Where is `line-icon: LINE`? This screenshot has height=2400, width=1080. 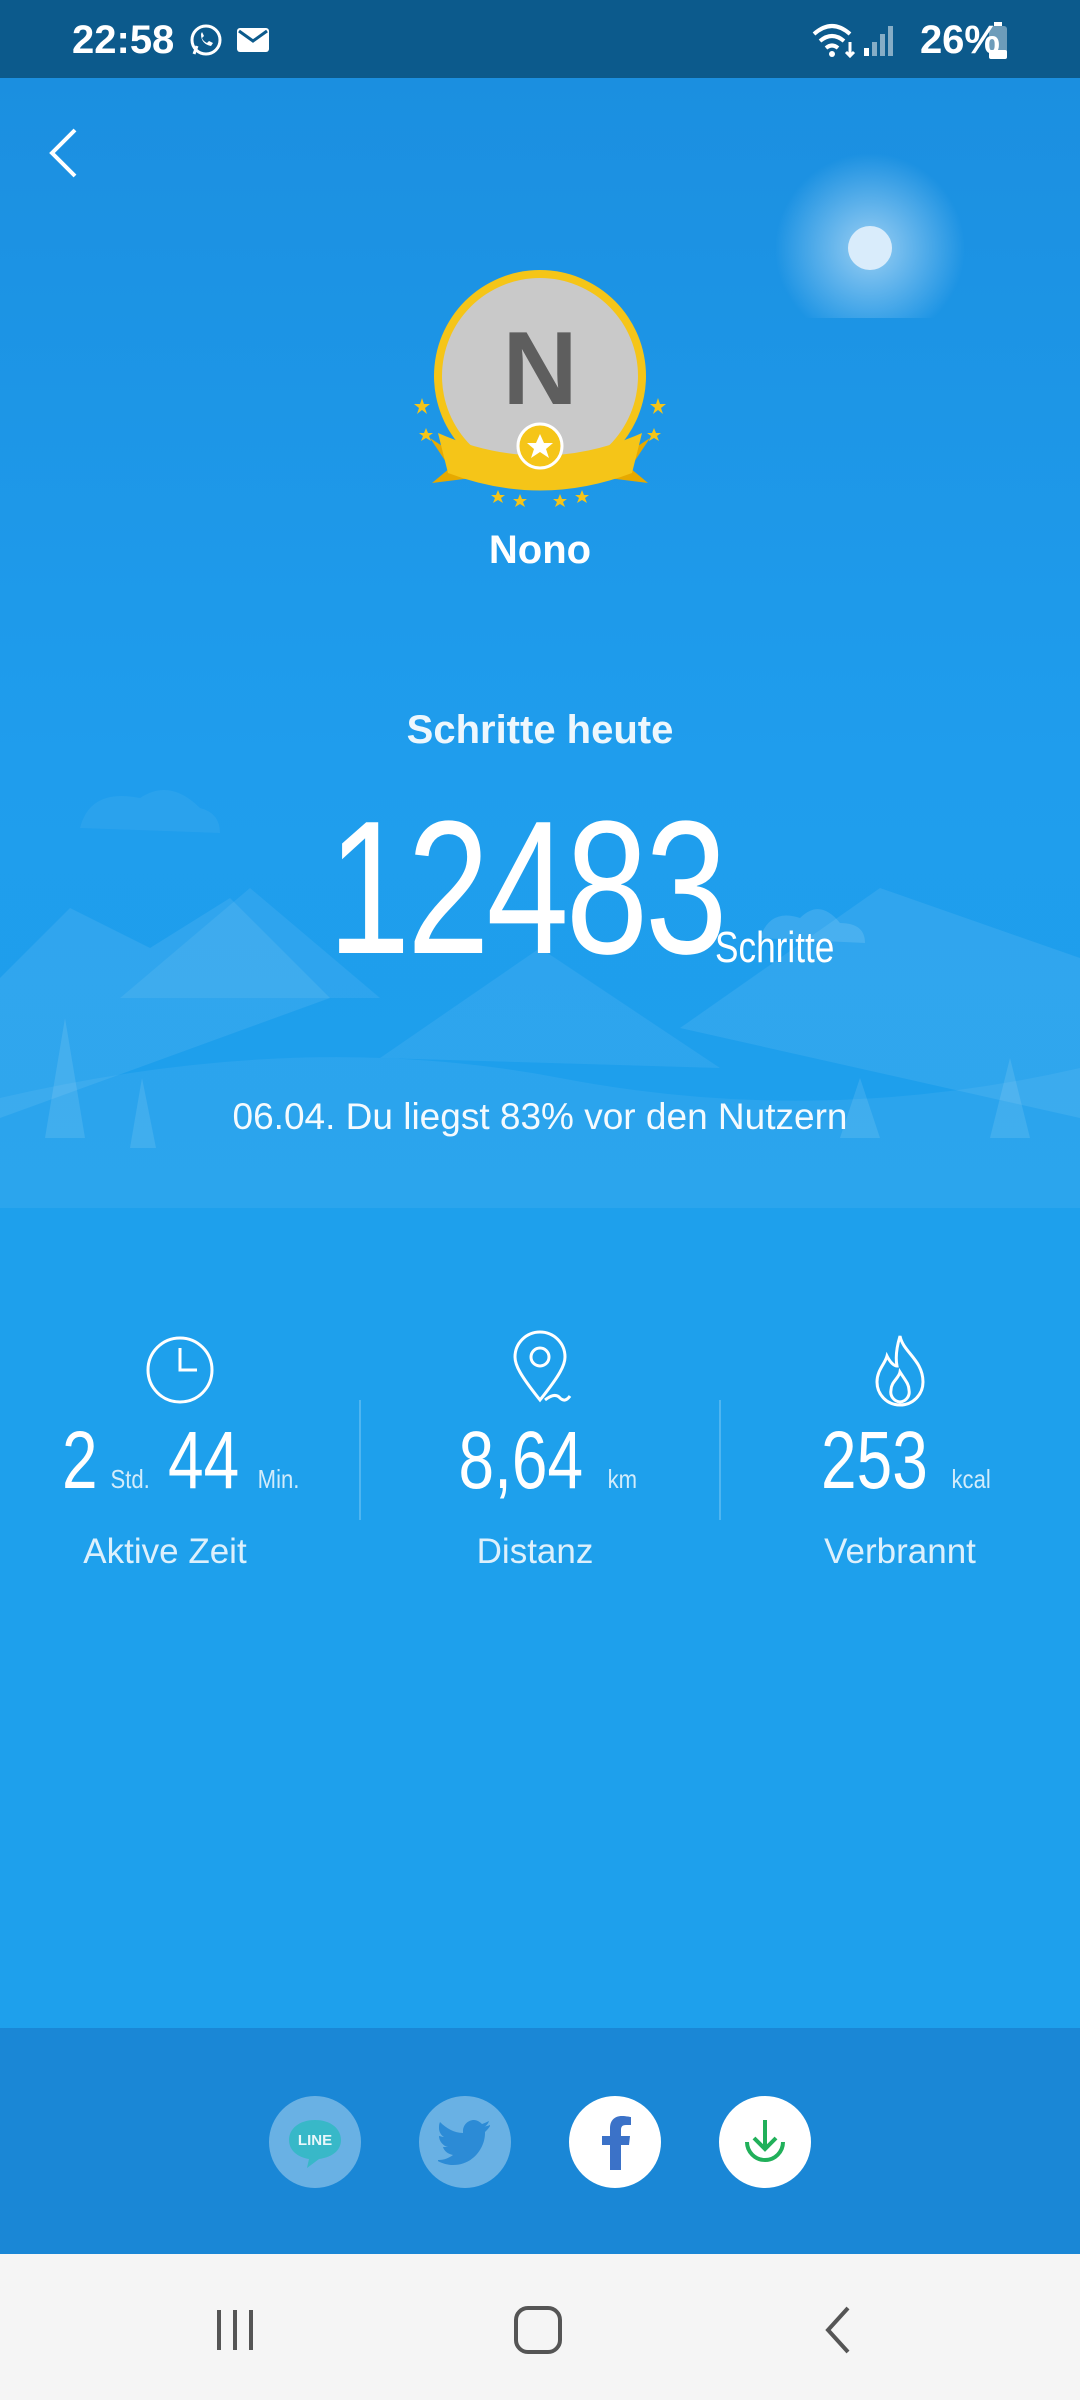
line-icon: LINE is located at coordinates (315, 2144).